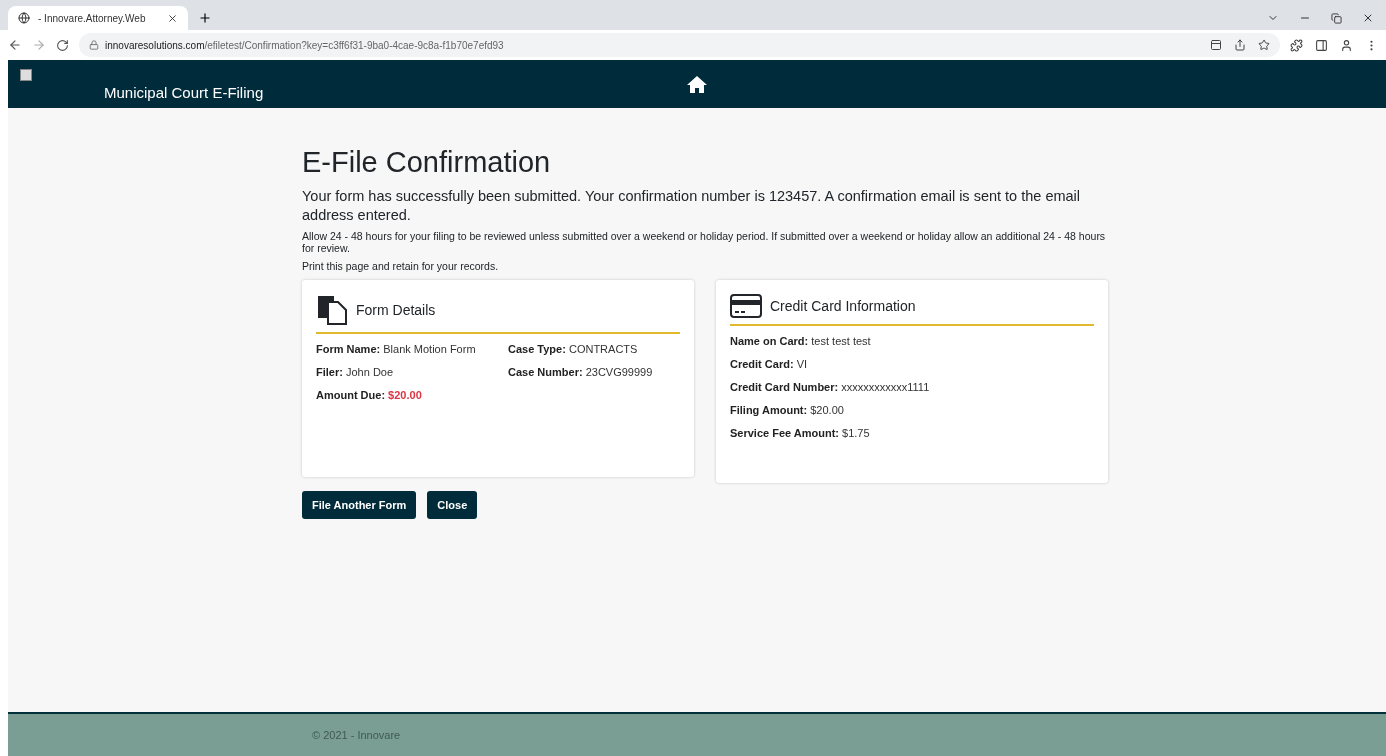 Image resolution: width=1386 pixels, height=756 pixels. What do you see at coordinates (184, 92) in the screenshot?
I see `navbar-brand: Municipal Court E-Filing` at bounding box center [184, 92].